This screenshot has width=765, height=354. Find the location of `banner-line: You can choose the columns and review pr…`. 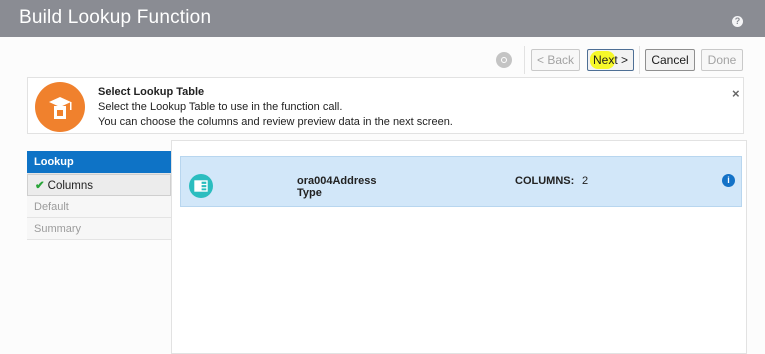

banner-line: You can choose the columns and review pr… is located at coordinates (275, 122).